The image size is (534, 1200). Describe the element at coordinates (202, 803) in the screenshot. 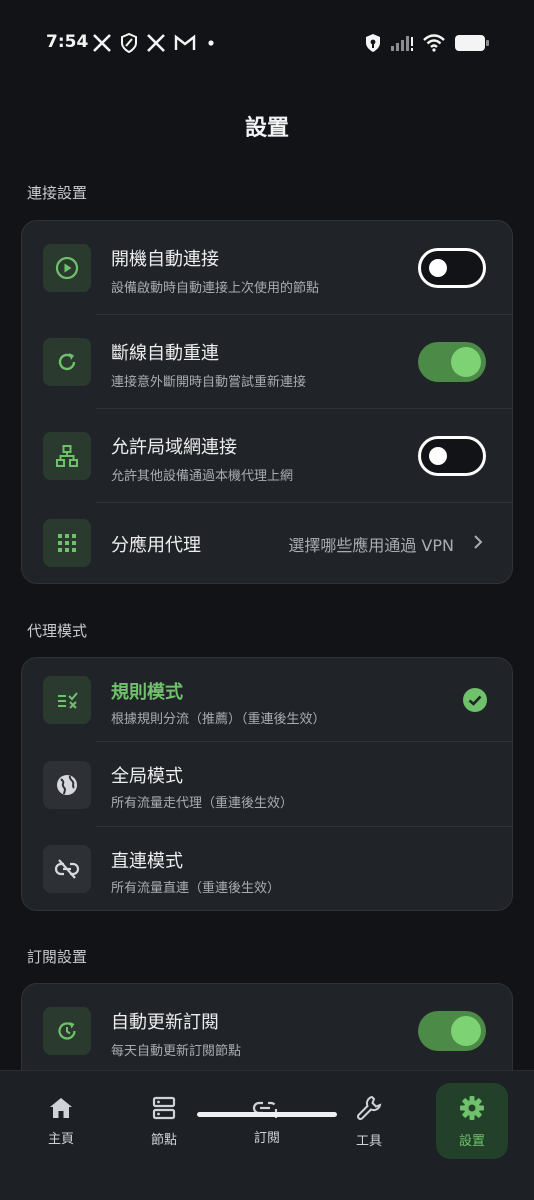

I see `setting-subtitle: 所有流量走代理（重連後生效）` at that location.